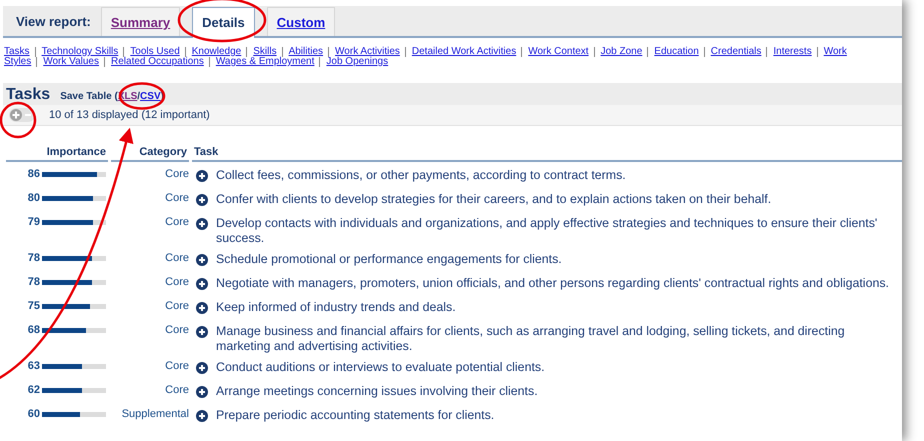 The image size is (924, 441). I want to click on column-header: Importance, so click(57, 154).